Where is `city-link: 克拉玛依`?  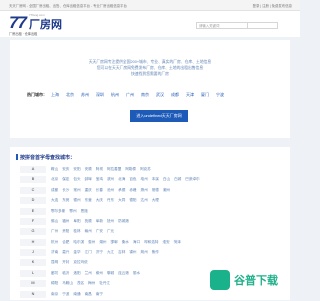
city-link: 克拉玛依 is located at coordinates (80, 262).